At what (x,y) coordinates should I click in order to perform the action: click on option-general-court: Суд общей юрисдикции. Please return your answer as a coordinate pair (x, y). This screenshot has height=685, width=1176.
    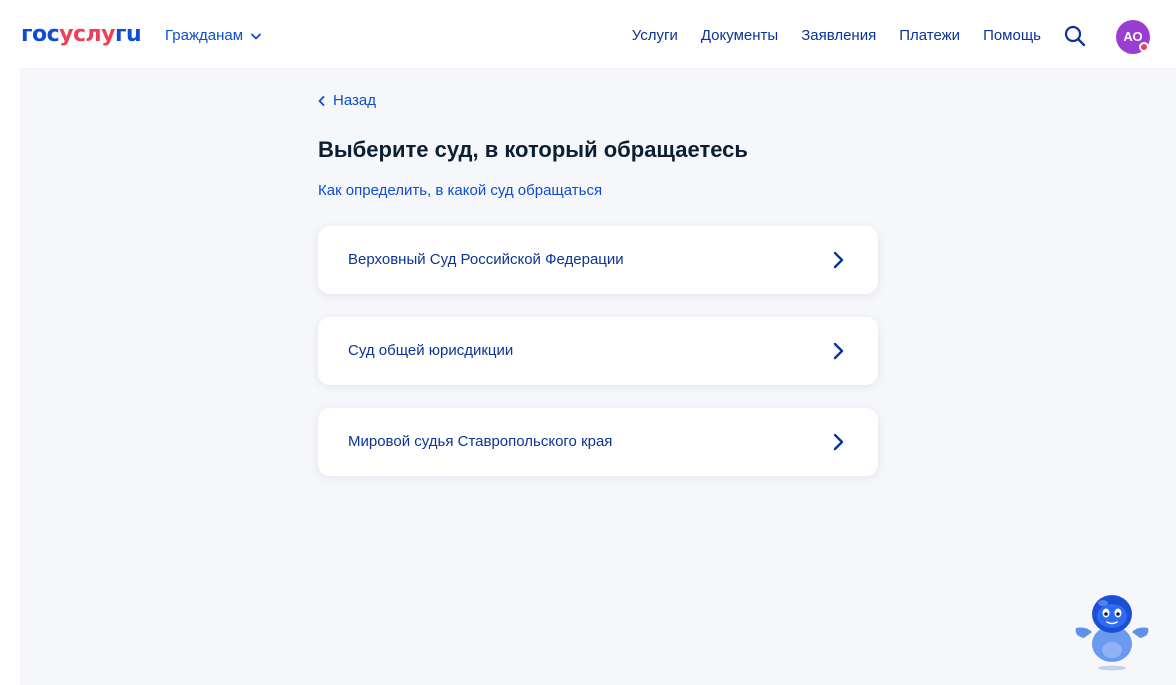
    Looking at the image, I should click on (598, 351).